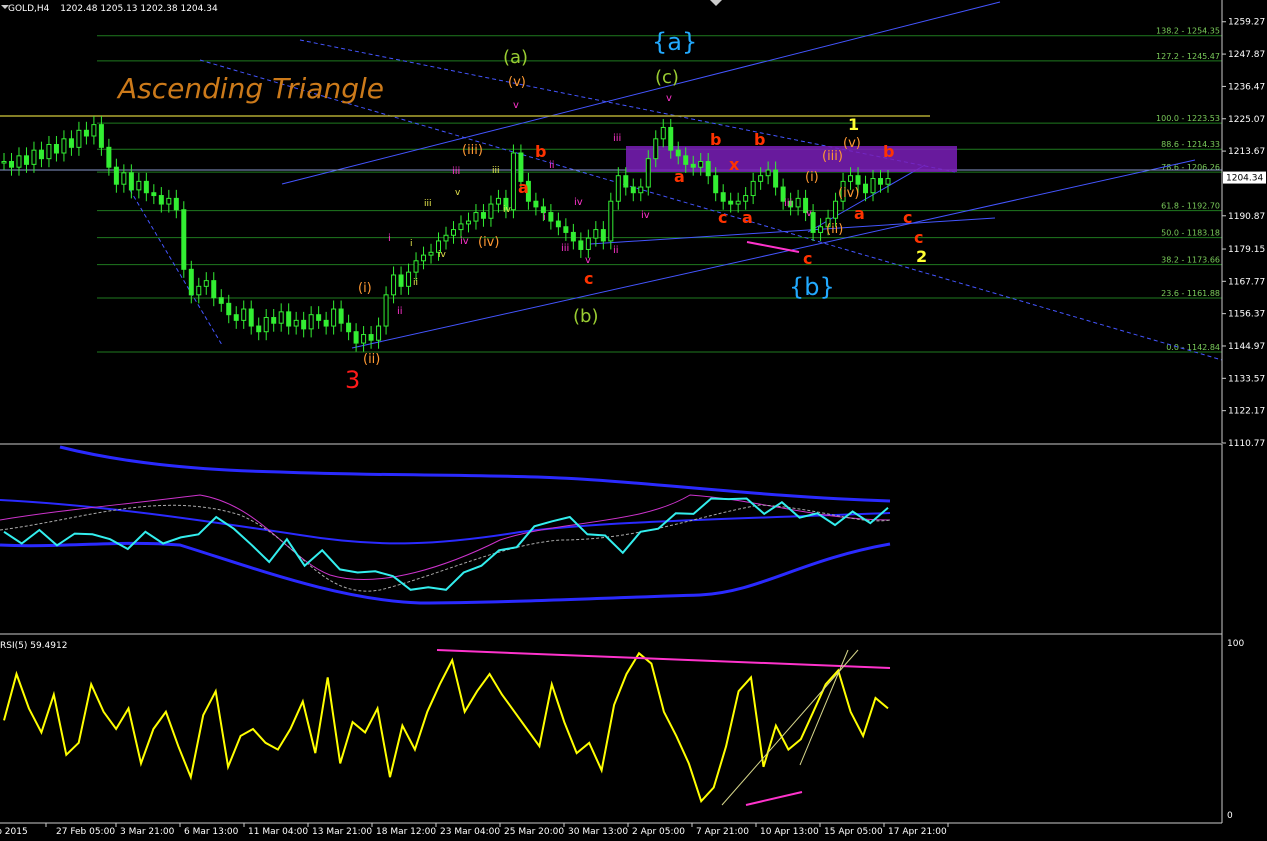  Describe the element at coordinates (1190, 233) in the screenshot. I see `fib-level-label: 50.0 - 1183.18` at that location.